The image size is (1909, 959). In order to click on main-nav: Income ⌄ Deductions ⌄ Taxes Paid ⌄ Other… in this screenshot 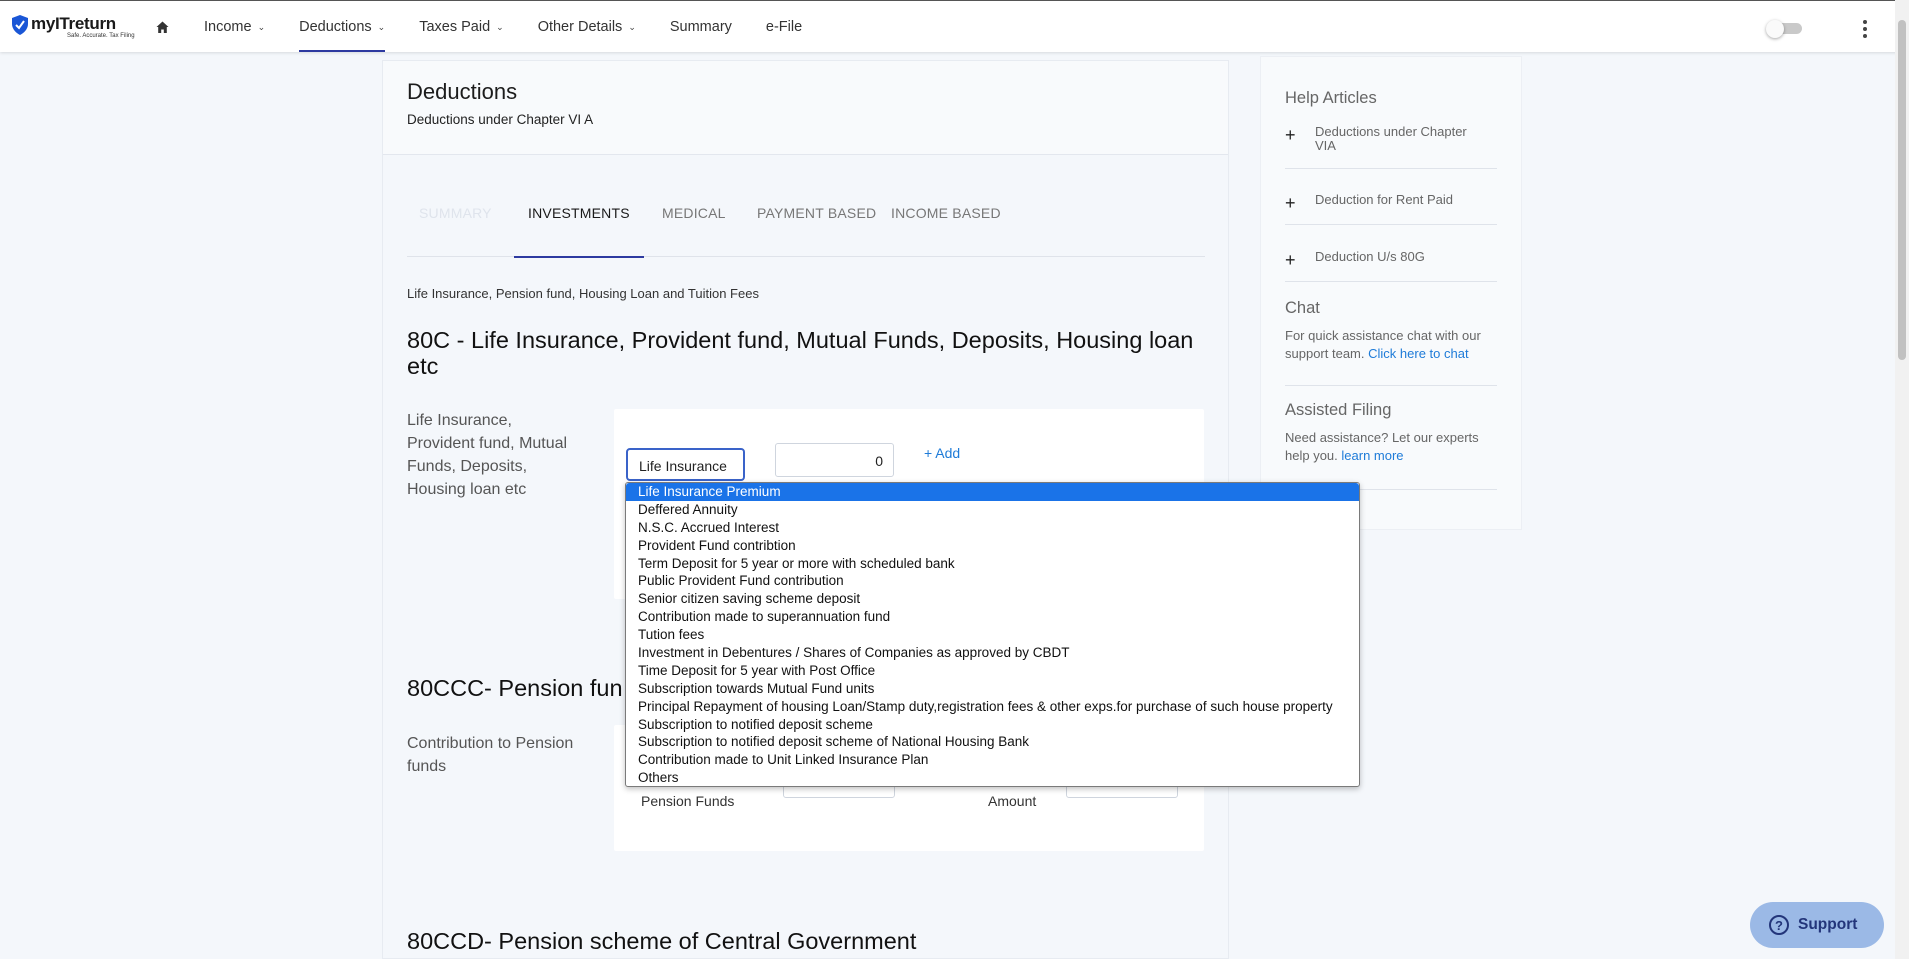, I will do `click(520, 27)`.